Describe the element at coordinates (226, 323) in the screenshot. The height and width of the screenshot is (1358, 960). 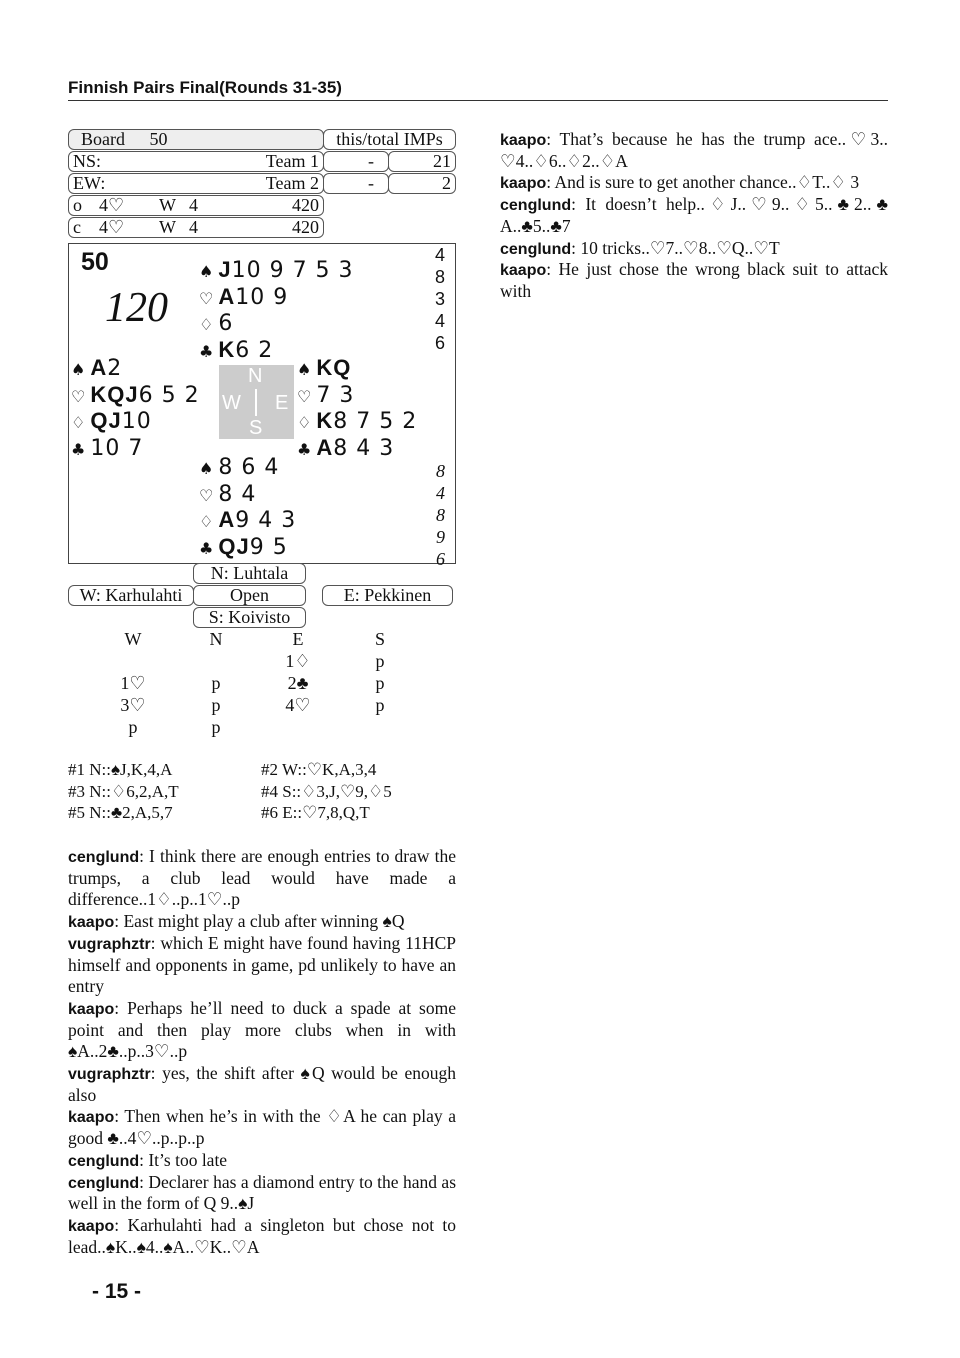
I see `spot-cards: 6` at that location.